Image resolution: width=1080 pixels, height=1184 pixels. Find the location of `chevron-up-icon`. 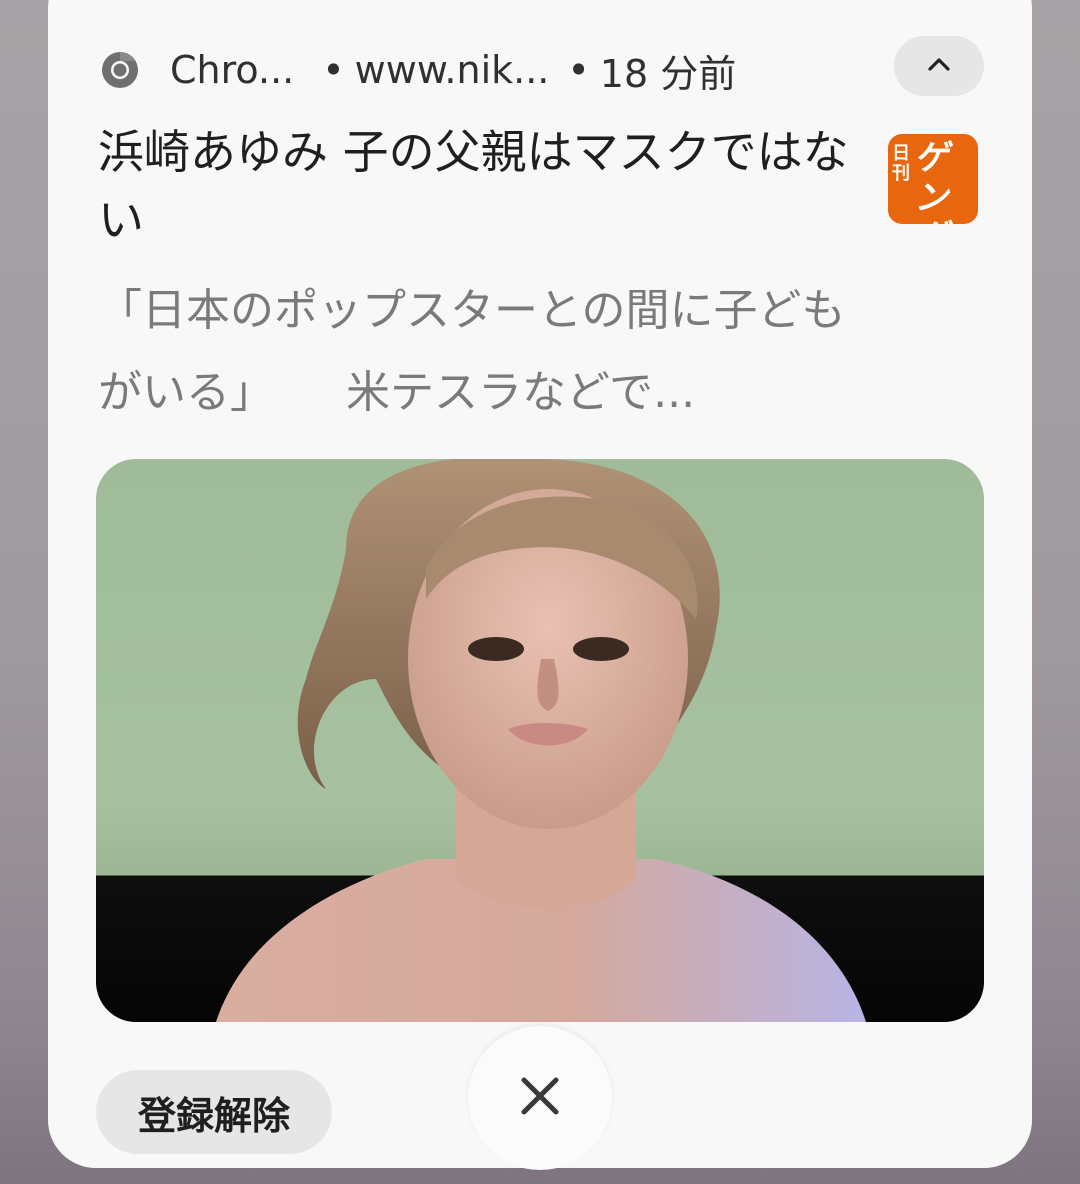

chevron-up-icon is located at coordinates (939, 66).